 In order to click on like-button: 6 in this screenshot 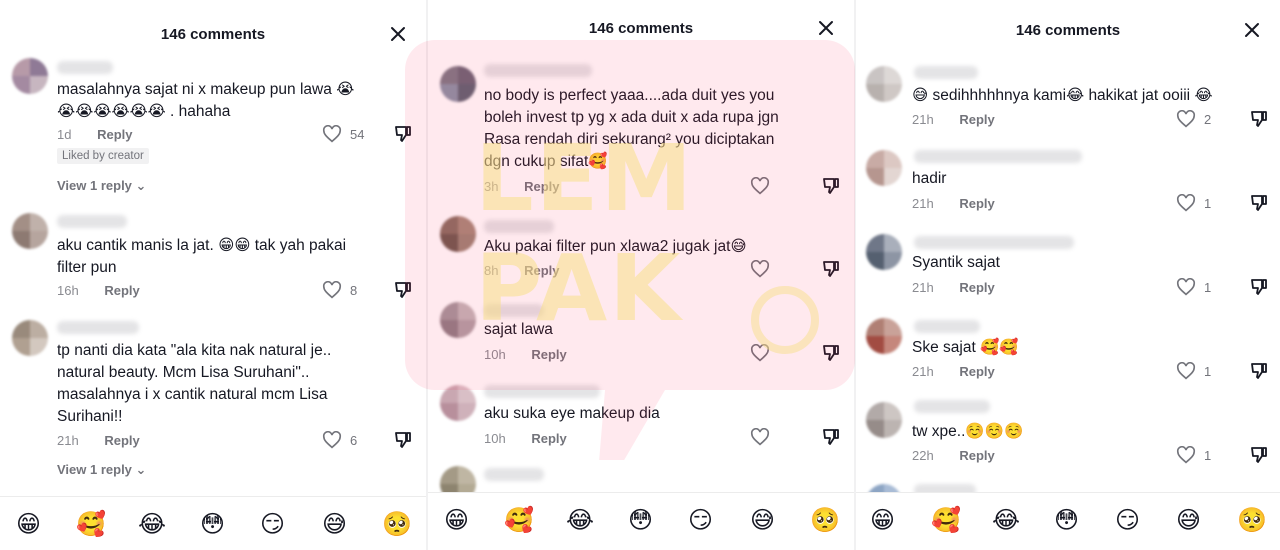, I will do `click(339, 440)`.